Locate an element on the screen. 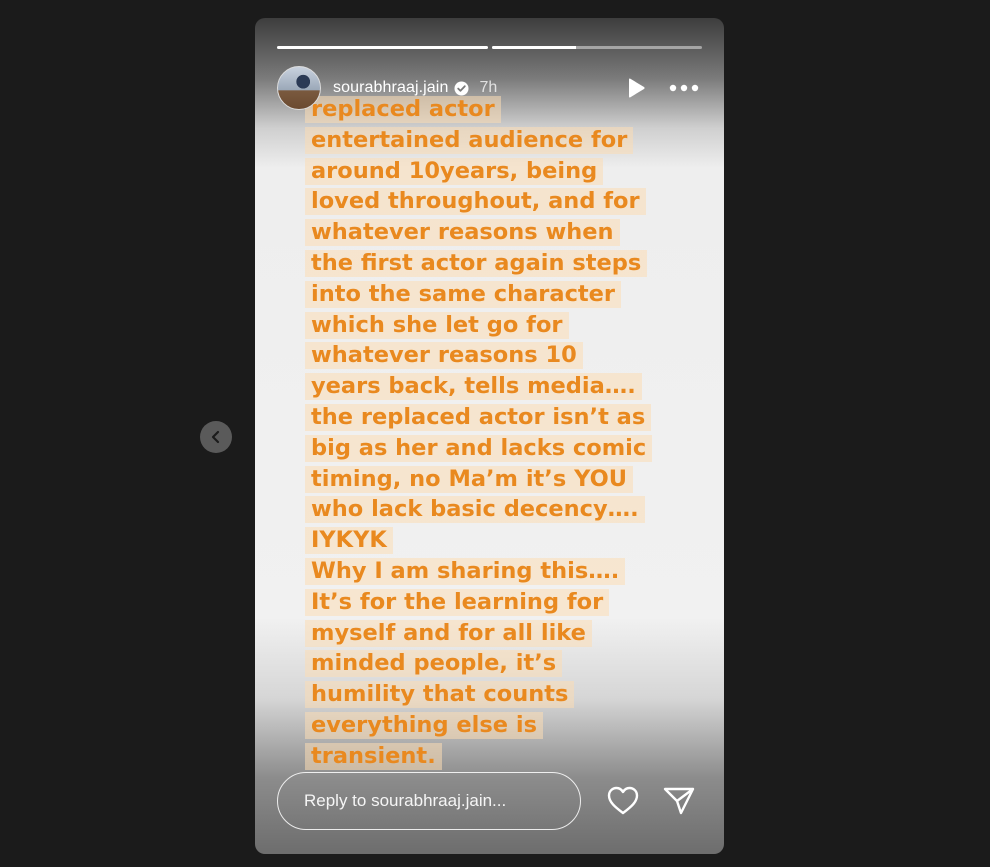  username: sourabhraaj.jain is located at coordinates (390, 88).